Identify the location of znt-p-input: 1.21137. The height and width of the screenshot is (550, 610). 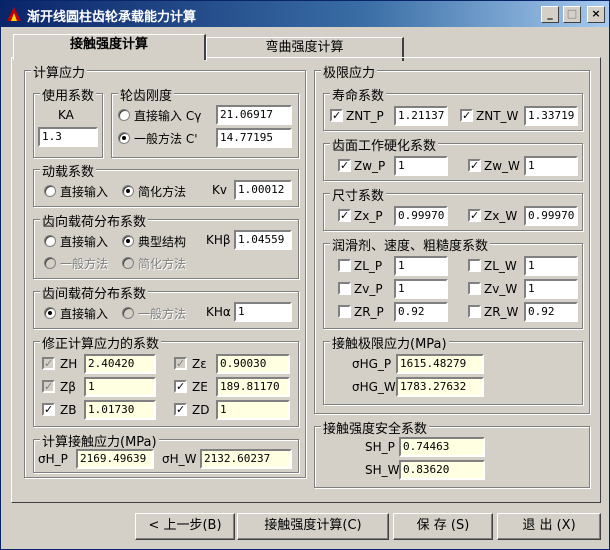
(421, 116).